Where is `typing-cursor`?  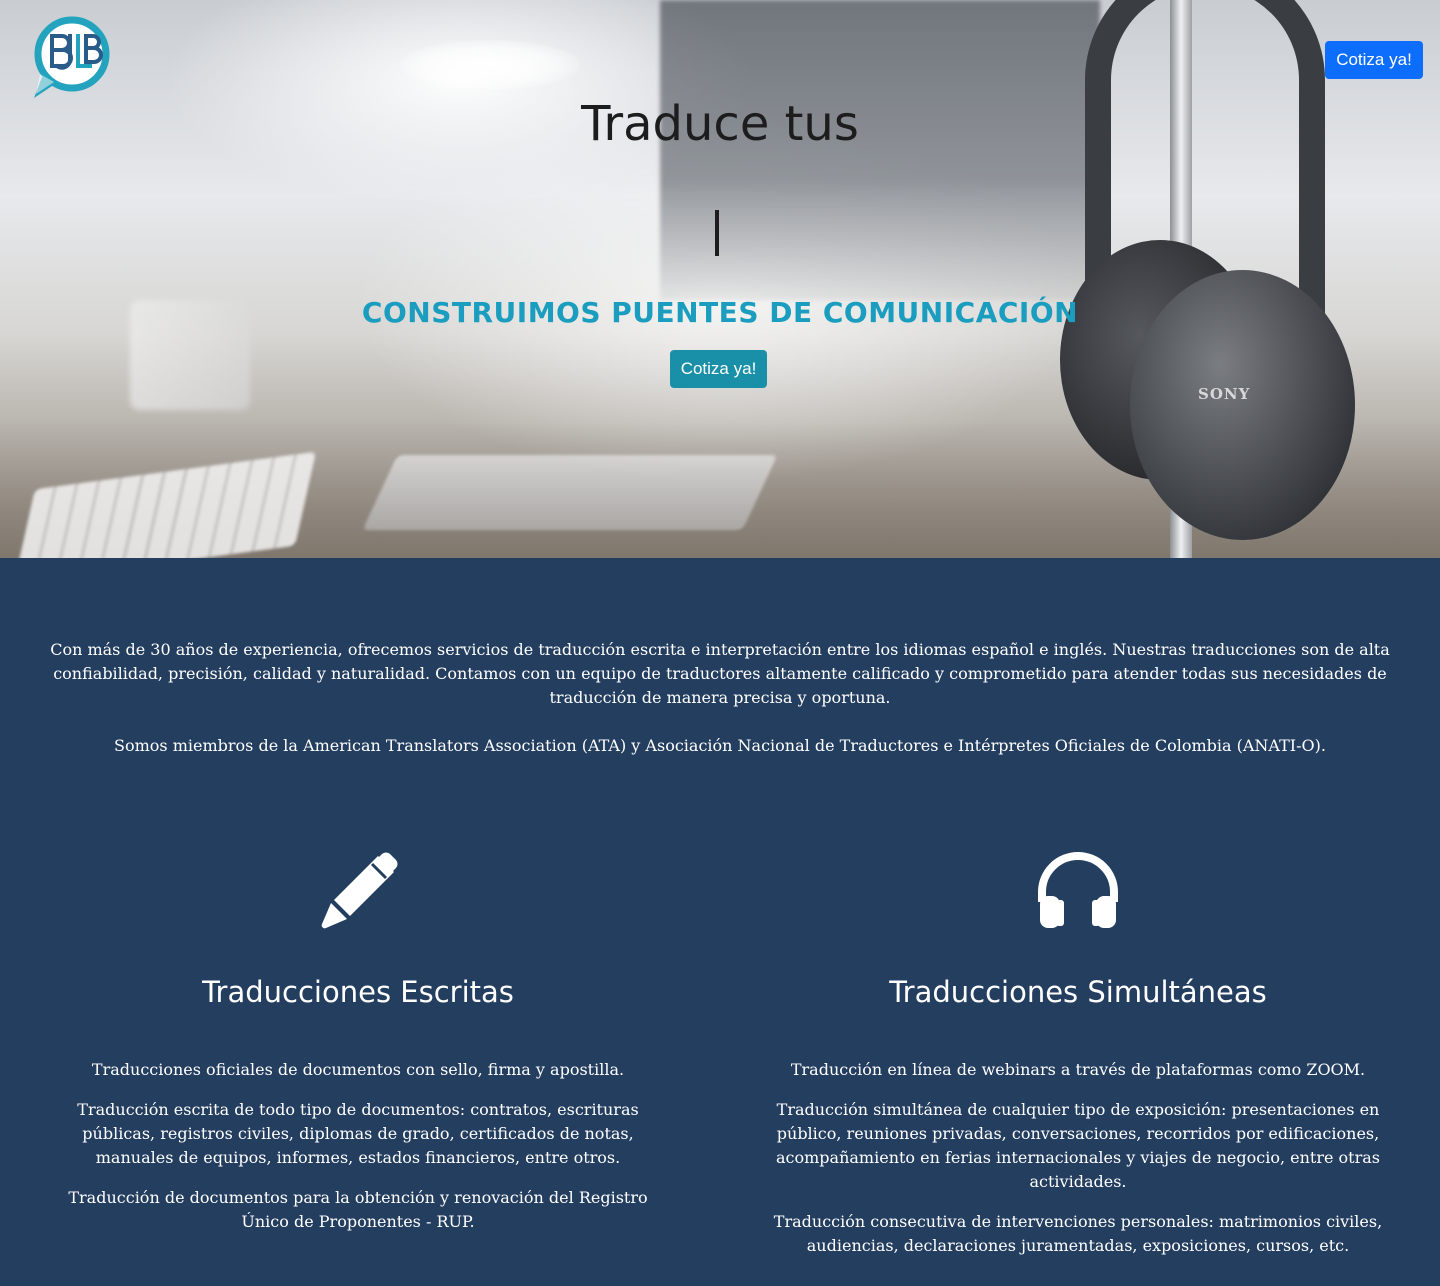 typing-cursor is located at coordinates (717, 233).